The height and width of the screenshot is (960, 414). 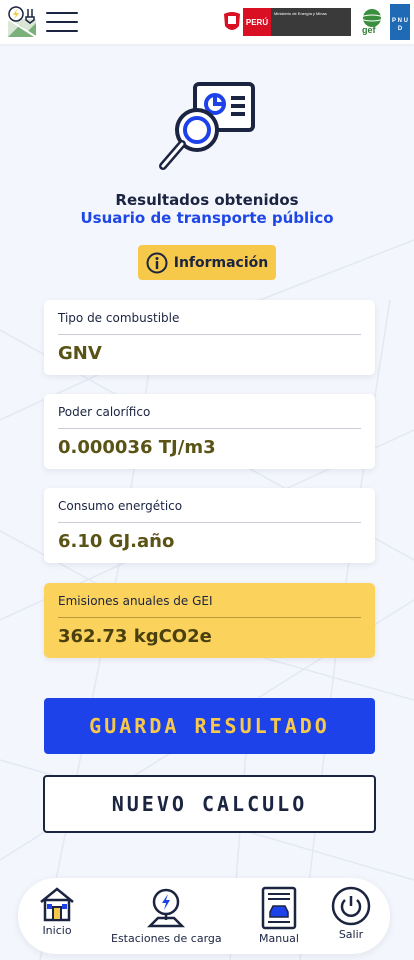 I want to click on energy-consumption-label: Consumo energético, so click(x=120, y=506).